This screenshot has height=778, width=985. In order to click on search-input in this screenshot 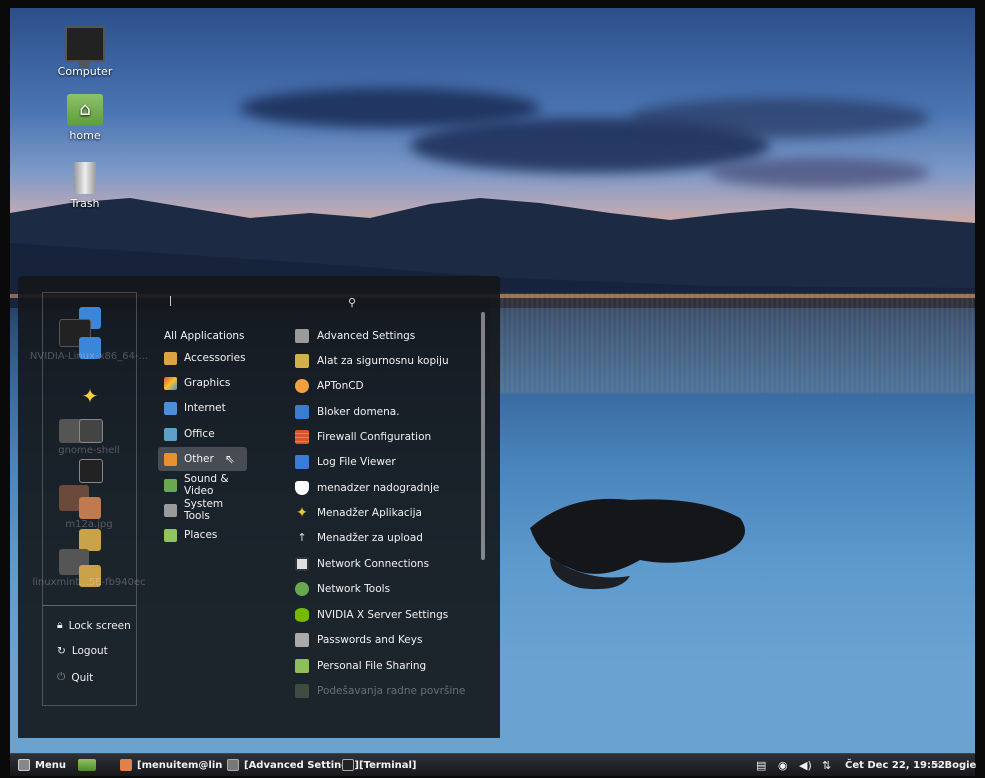, I will do `click(170, 301)`.